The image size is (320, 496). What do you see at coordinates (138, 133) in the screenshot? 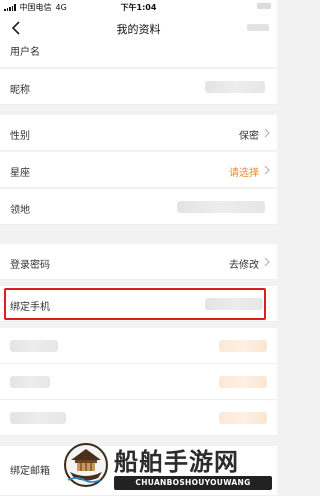
I see `row-gender: 性别 保密` at bounding box center [138, 133].